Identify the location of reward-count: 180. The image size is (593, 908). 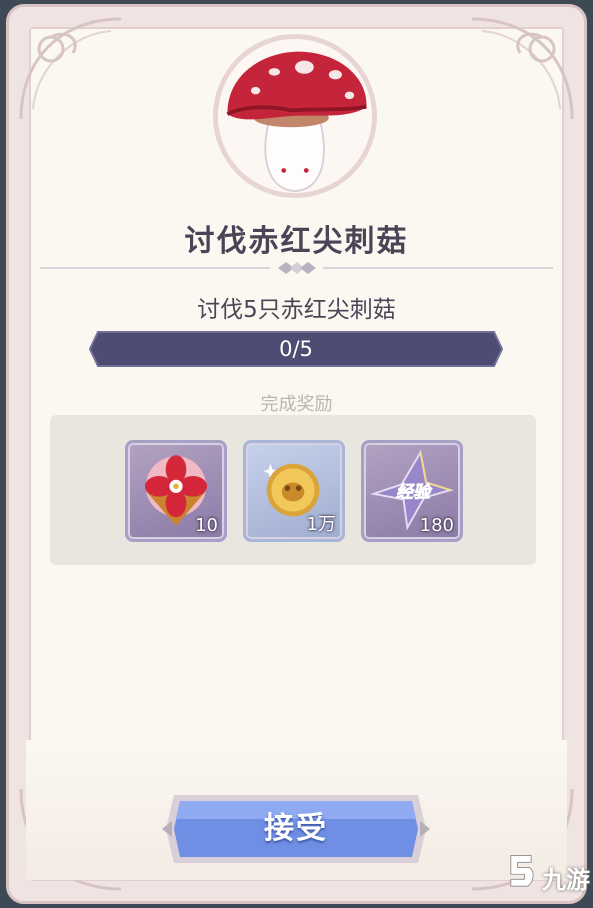
(436, 525).